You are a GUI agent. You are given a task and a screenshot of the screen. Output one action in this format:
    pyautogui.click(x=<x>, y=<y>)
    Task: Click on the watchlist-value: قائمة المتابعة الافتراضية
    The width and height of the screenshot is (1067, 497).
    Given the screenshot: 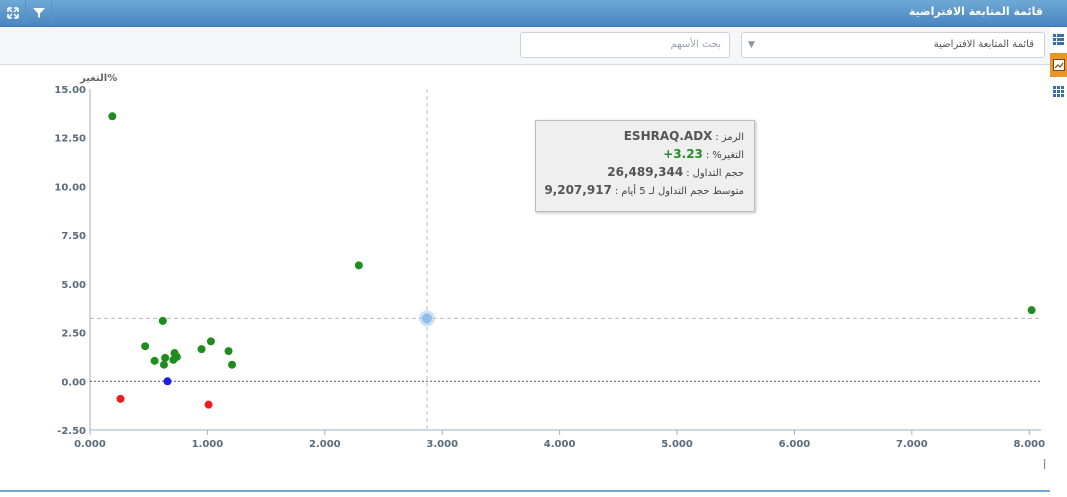 What is the action you would take?
    pyautogui.click(x=983, y=44)
    